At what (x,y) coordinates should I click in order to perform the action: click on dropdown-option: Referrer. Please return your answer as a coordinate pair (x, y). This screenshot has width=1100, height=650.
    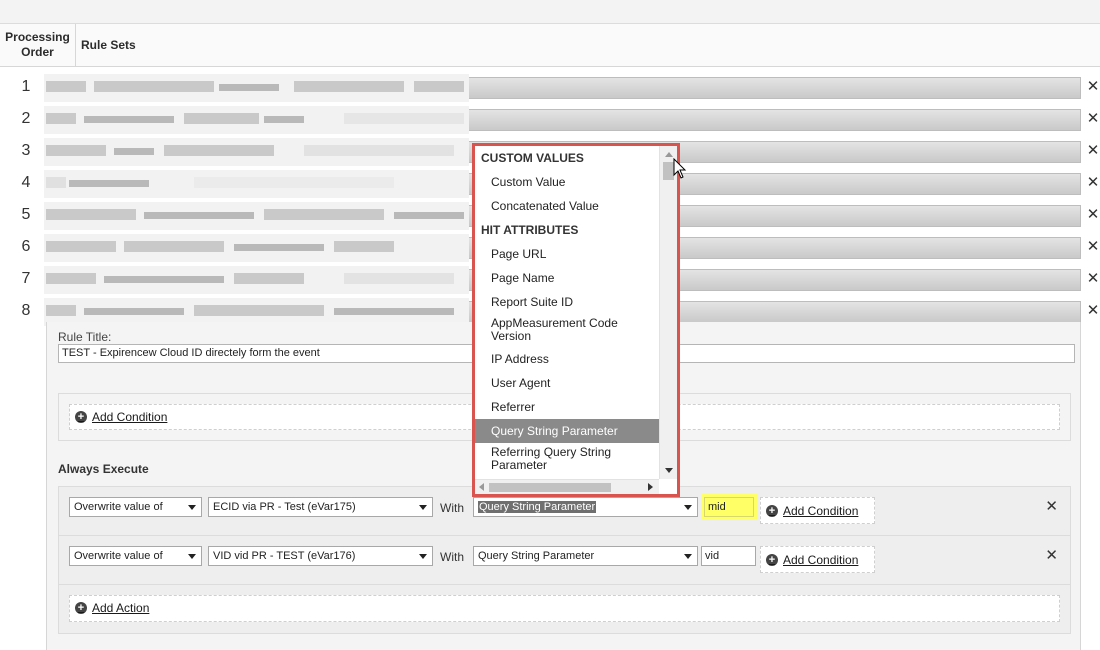
    Looking at the image, I should click on (567, 407).